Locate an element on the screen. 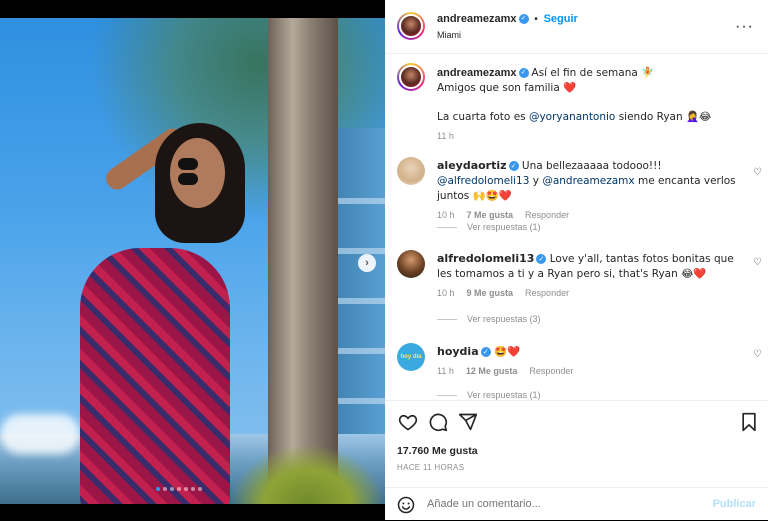 The image size is (768, 521). post-actions: 17.760 Me gusta HACE 11 HORAS Publicar is located at coordinates (576, 460).